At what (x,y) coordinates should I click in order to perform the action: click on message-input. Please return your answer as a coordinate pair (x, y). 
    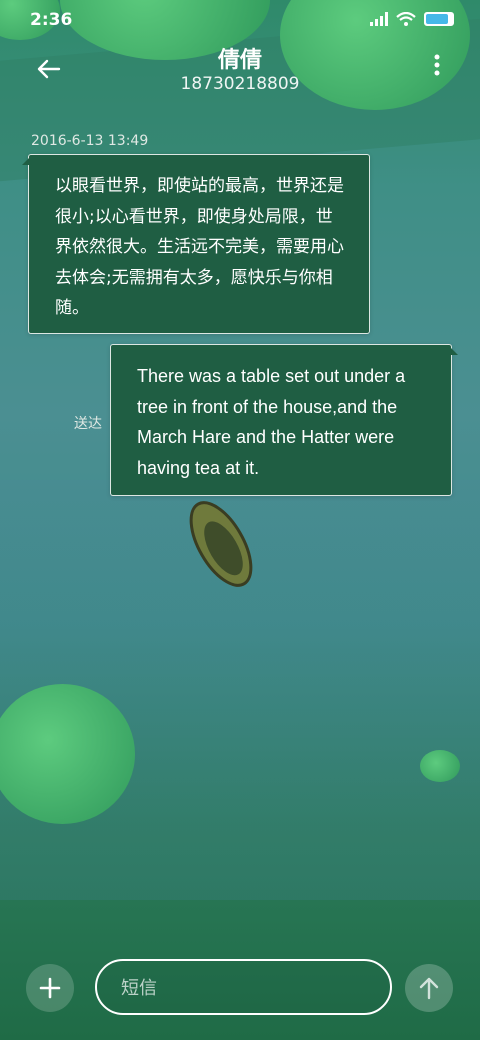
    Looking at the image, I should click on (246, 988).